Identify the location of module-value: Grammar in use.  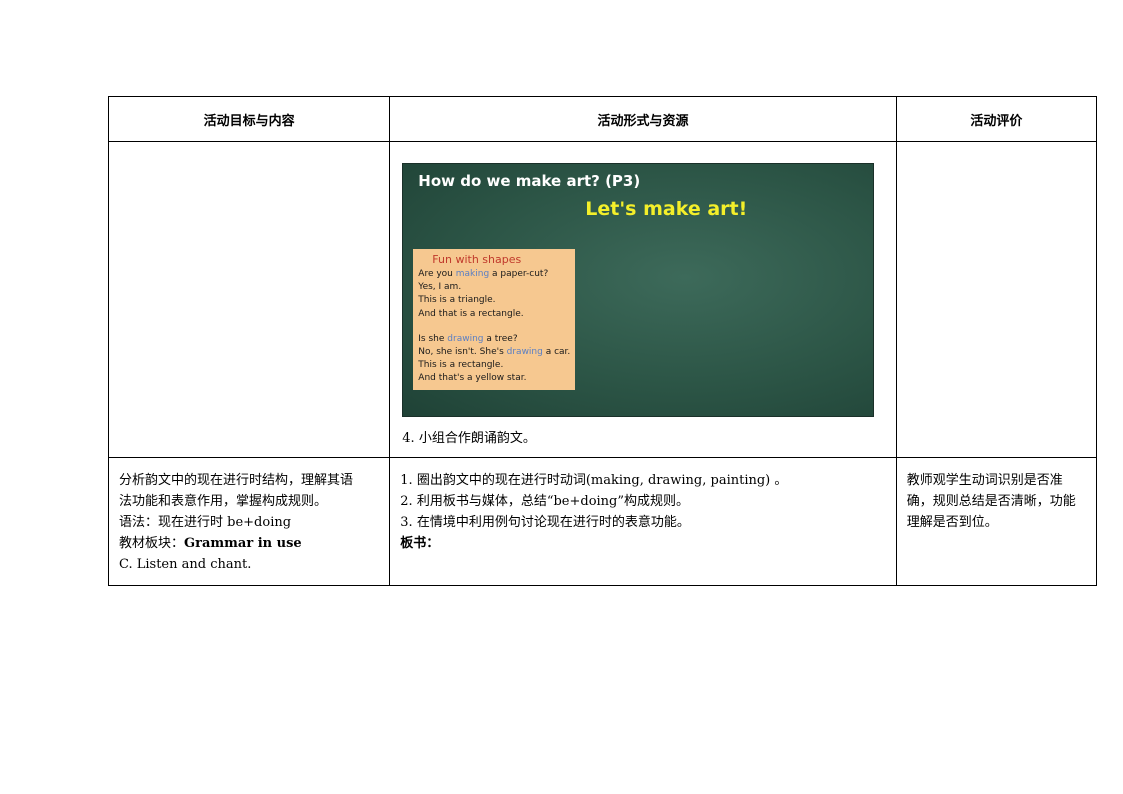
(243, 543).